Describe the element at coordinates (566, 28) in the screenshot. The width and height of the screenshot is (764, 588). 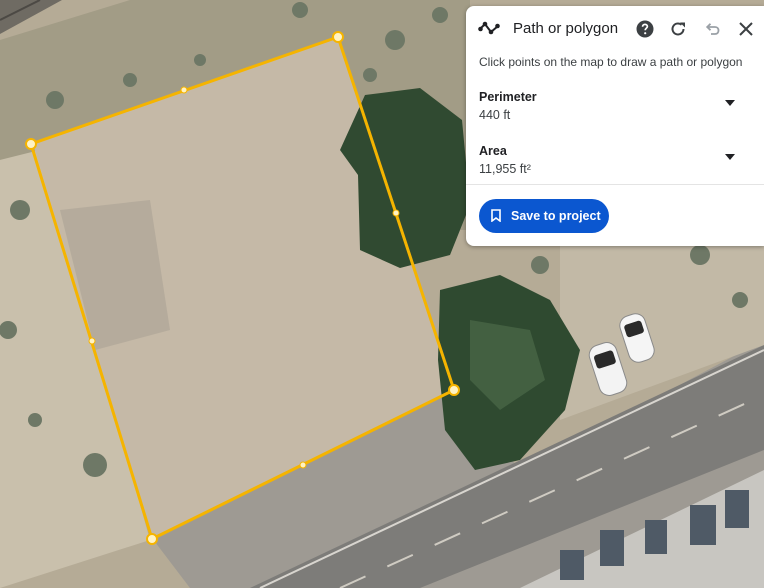
I see `panel-title: Path or polygon` at that location.